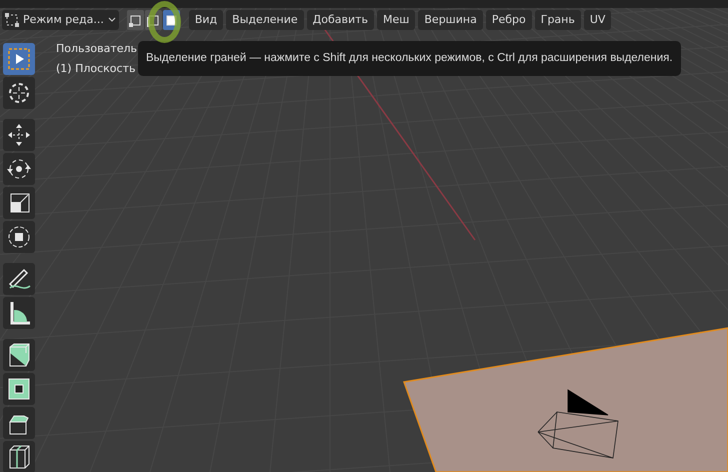 Image resolution: width=728 pixels, height=472 pixels. I want to click on editmode-icon, so click(12, 20).